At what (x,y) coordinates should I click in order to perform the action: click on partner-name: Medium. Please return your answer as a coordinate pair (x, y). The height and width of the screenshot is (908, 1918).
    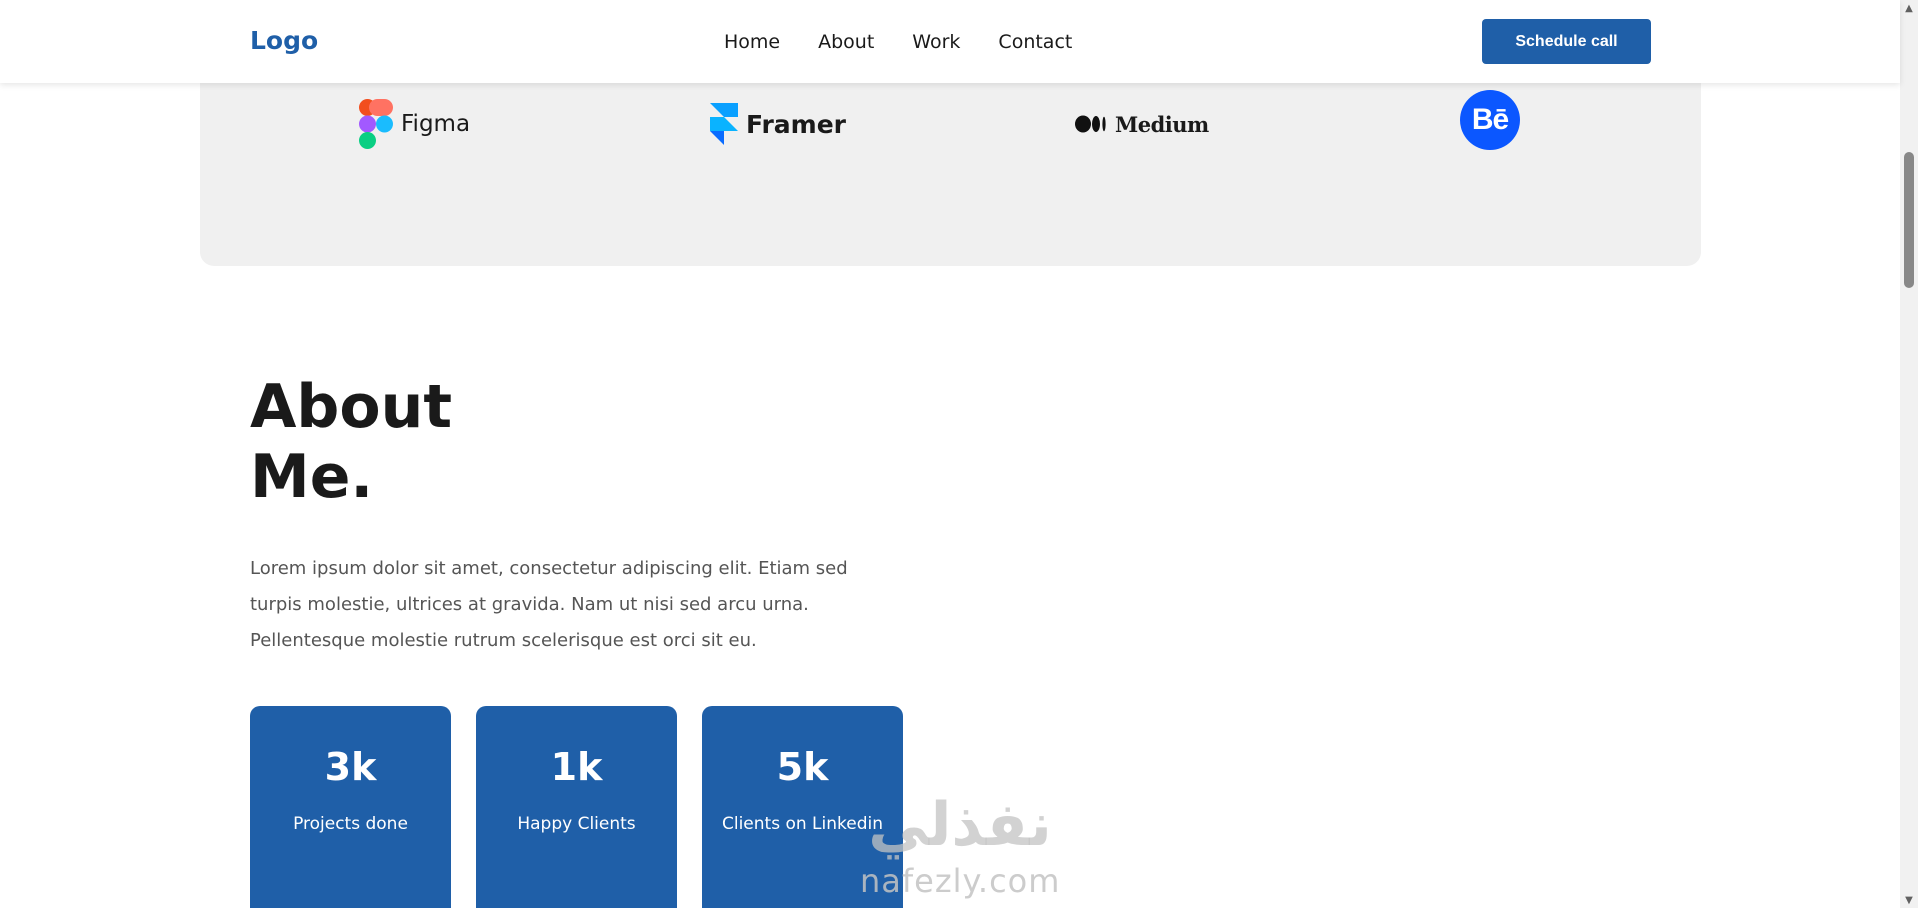
    Looking at the image, I should click on (1162, 124).